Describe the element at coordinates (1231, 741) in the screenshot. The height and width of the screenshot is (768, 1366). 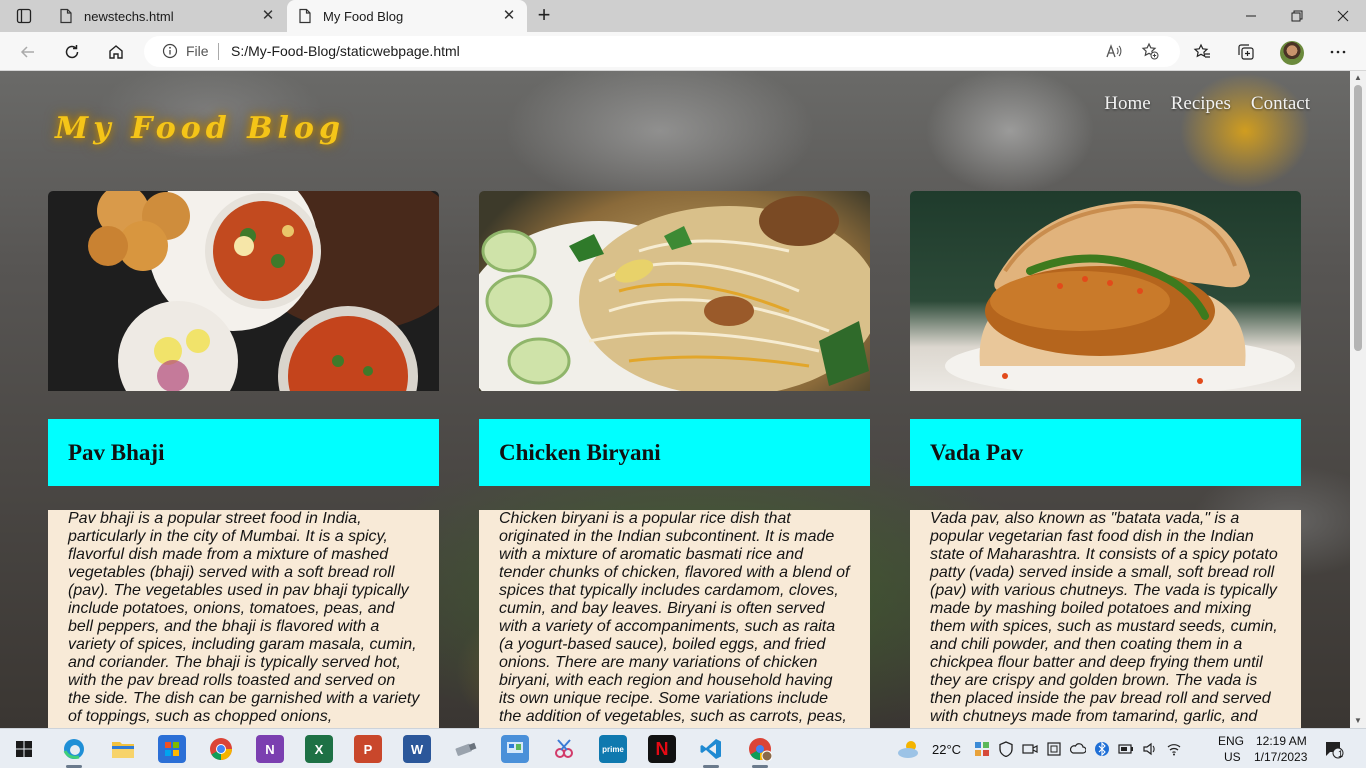
I see `language-indicator: ENG` at that location.